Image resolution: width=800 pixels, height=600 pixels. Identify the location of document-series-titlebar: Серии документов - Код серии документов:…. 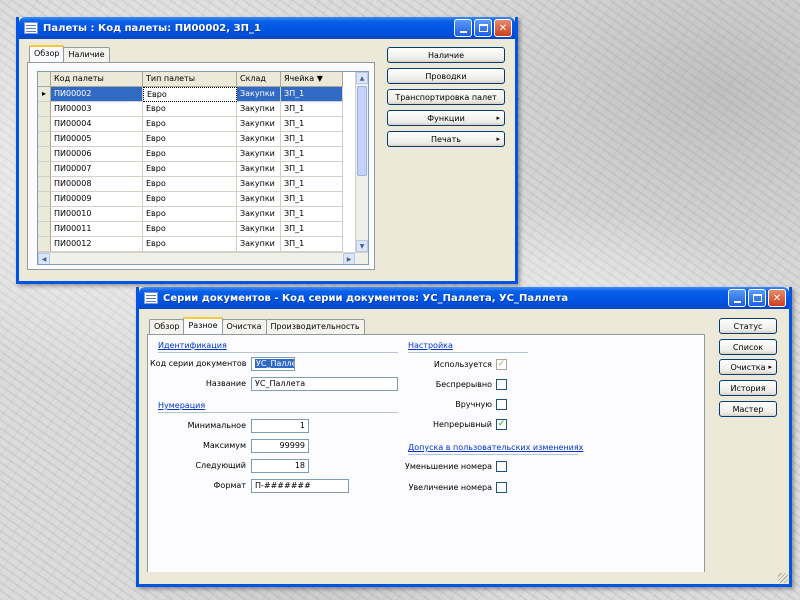
(464, 298).